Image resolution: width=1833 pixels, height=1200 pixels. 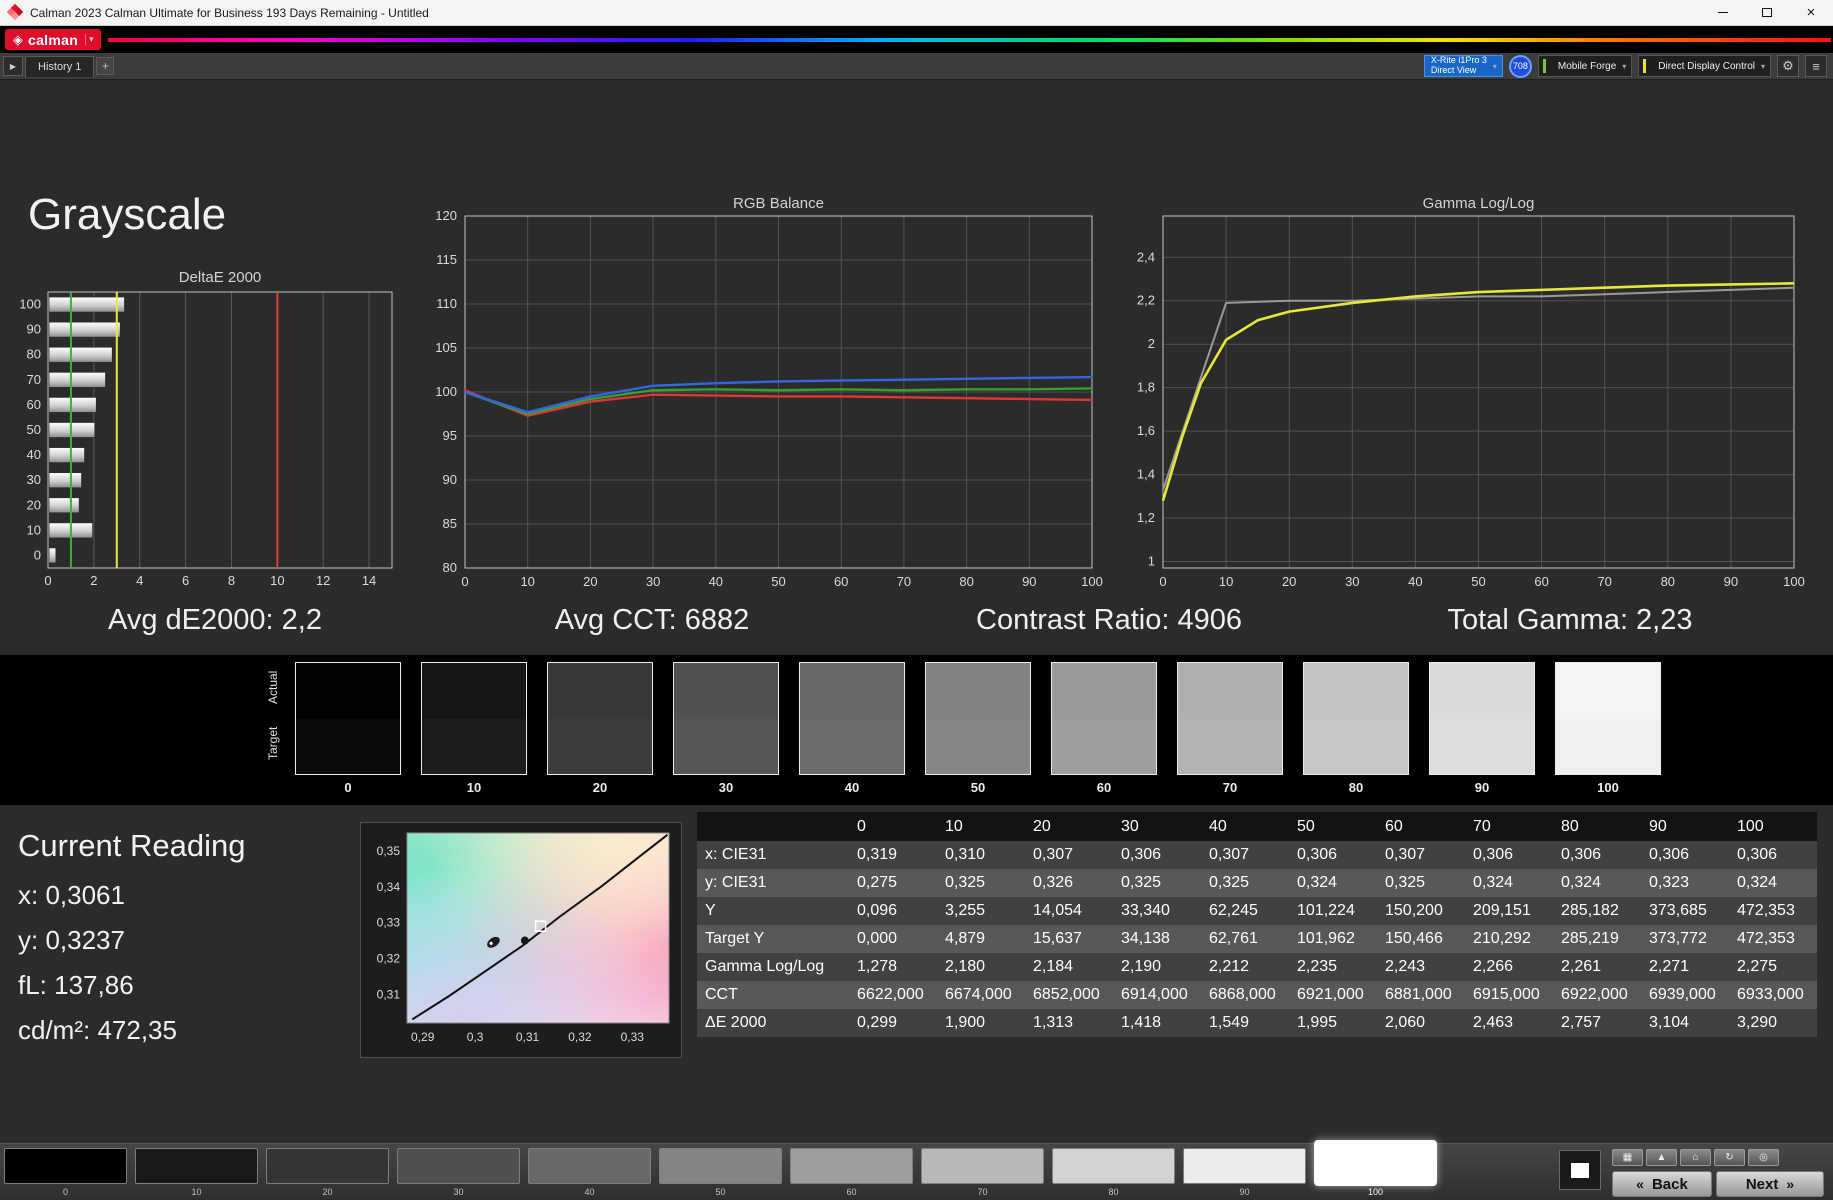 I want to click on tab-label: History 1, so click(x=60, y=66).